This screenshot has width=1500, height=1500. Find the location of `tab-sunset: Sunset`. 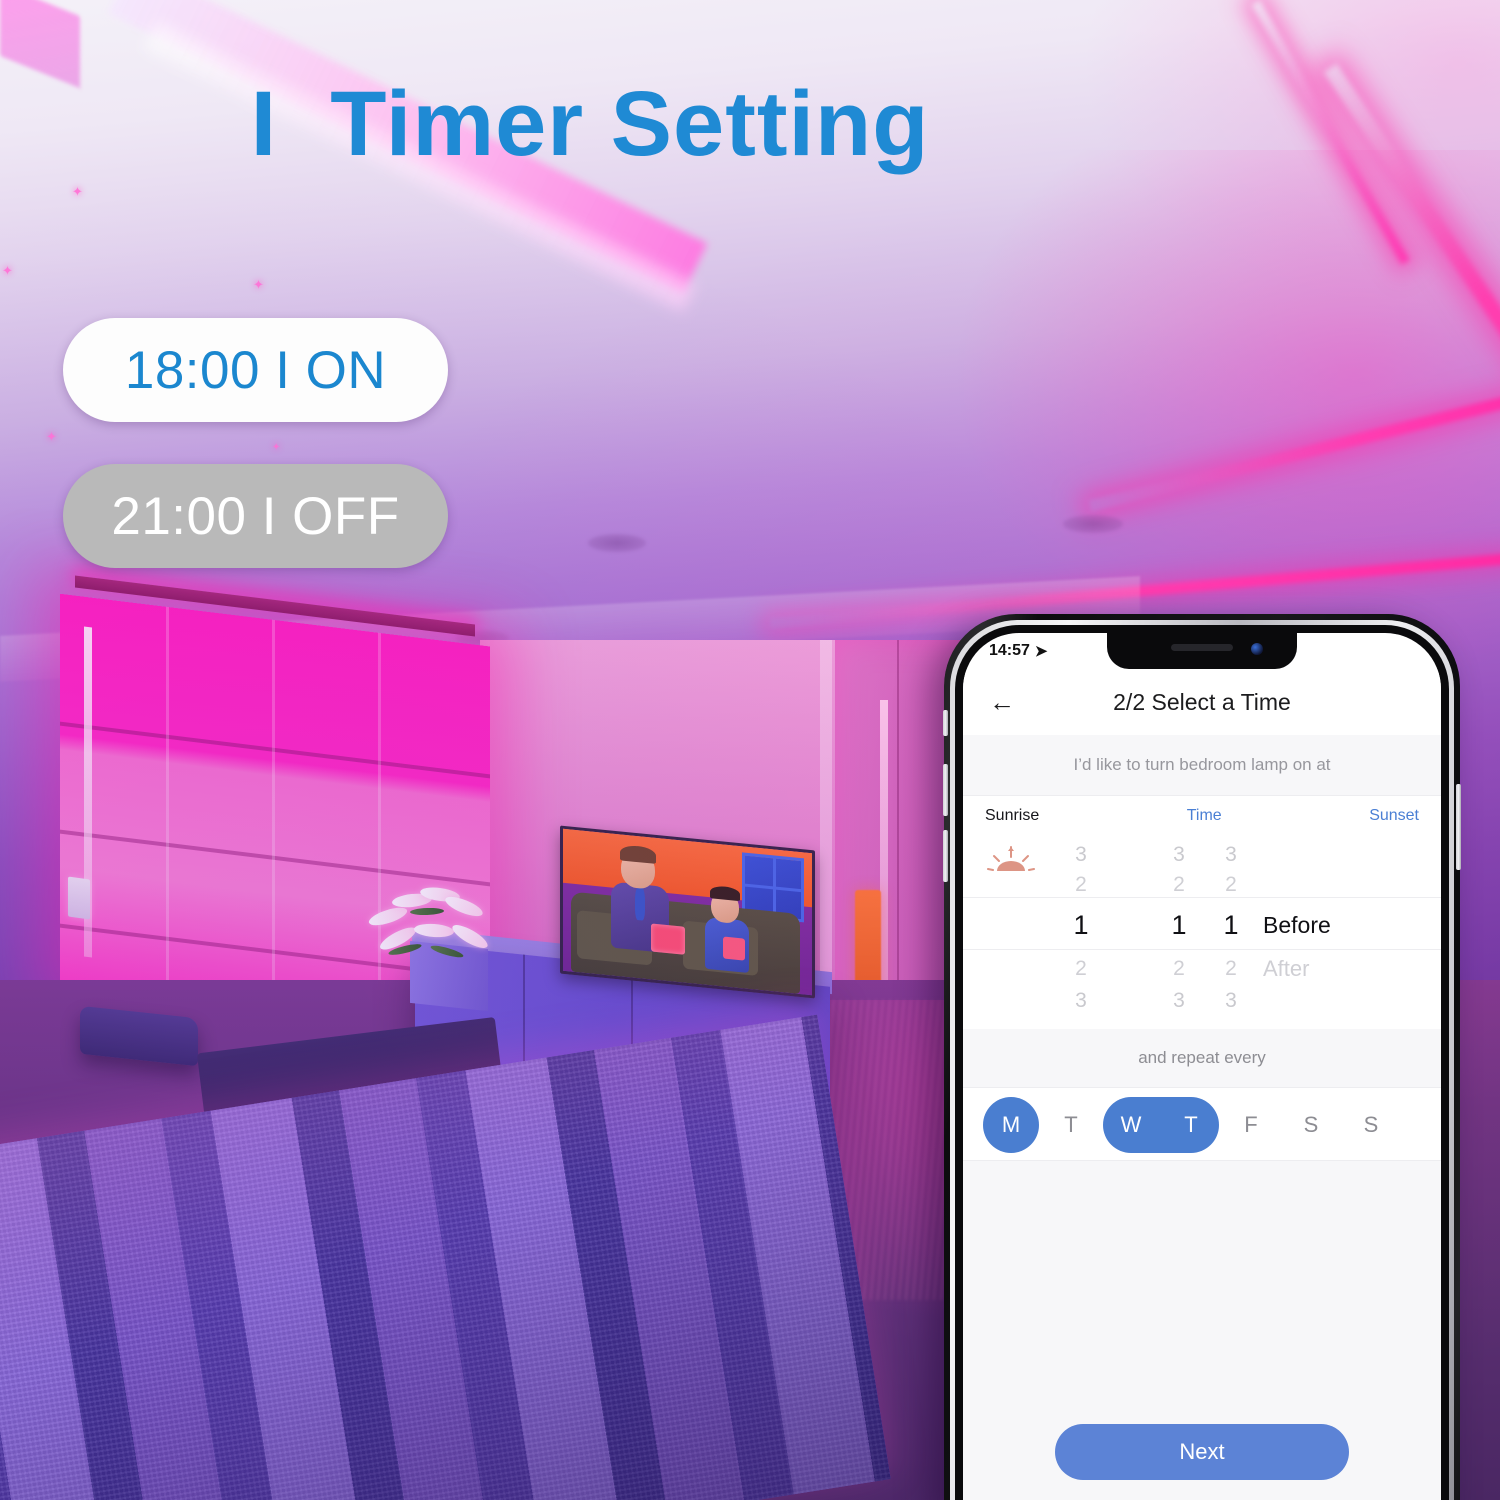

tab-sunset: Sunset is located at coordinates (1394, 816).